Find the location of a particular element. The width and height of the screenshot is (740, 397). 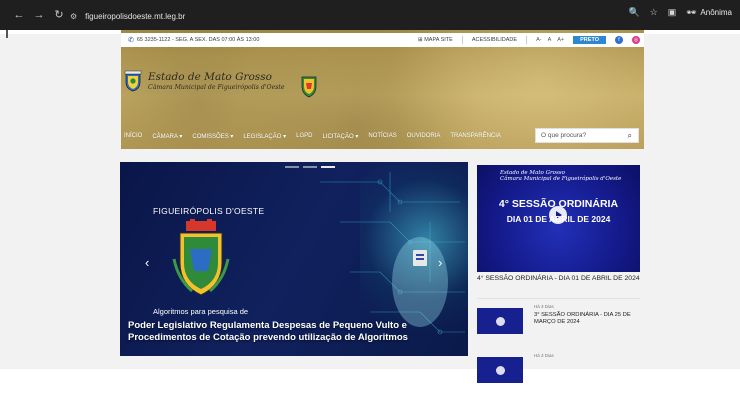

incognito-badge: 🕶 Anônima is located at coordinates (709, 12).